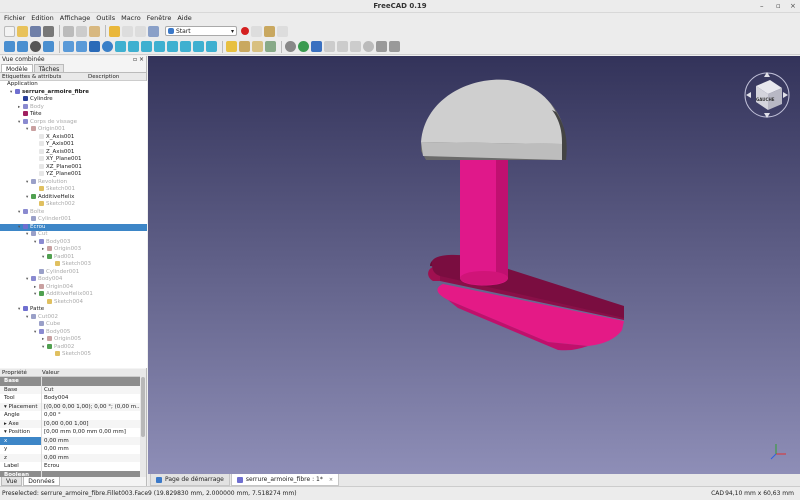 This screenshot has height=500, width=800. Describe the element at coordinates (70, 432) in the screenshot. I see `property-row: ▾ Position [0,00 mm 0,00 mm 0,00 mm]` at that location.